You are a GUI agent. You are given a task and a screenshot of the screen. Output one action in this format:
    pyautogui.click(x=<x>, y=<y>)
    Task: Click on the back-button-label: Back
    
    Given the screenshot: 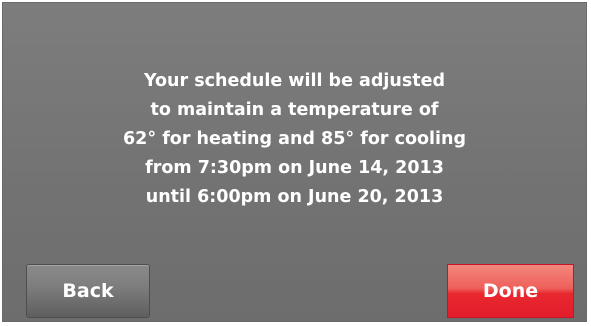 What is the action you would take?
    pyautogui.click(x=88, y=291)
    